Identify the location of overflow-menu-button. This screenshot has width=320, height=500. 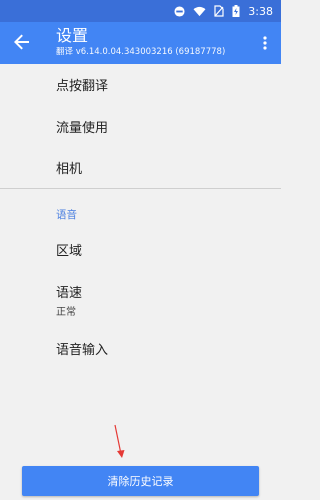
(265, 44).